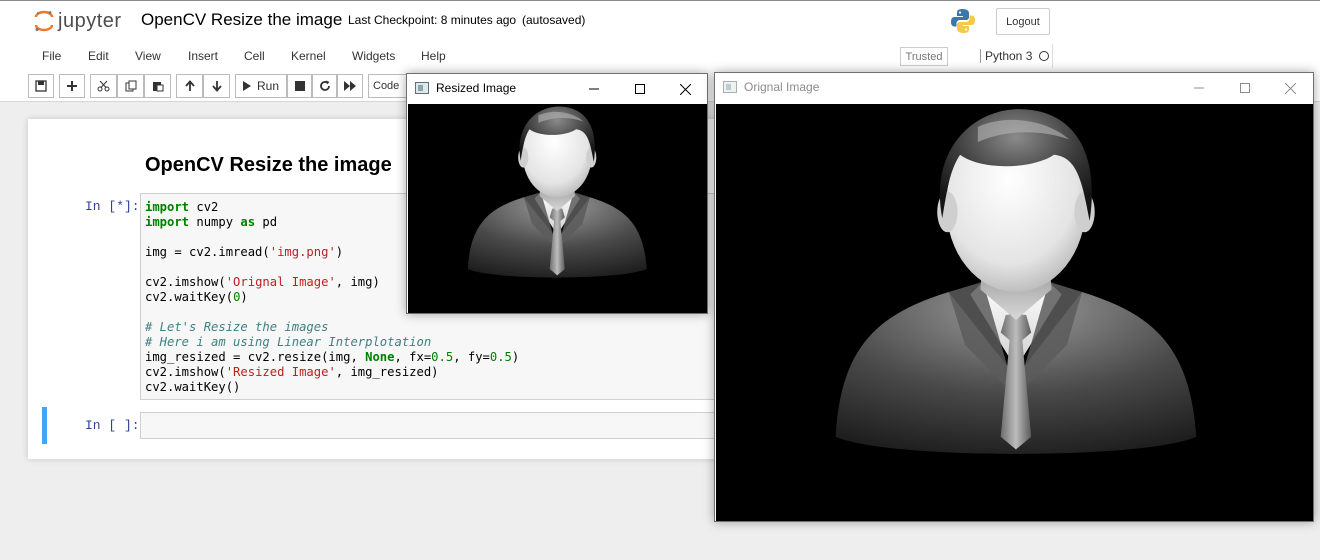 The image size is (1320, 560). I want to click on restart-icon, so click(324, 85).